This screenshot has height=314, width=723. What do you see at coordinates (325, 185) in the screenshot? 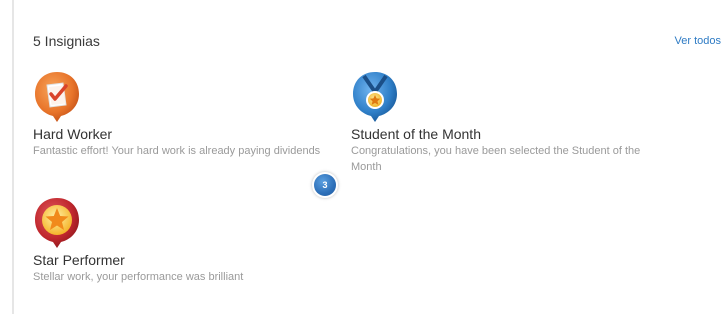
I see `count-badge: 3` at bounding box center [325, 185].